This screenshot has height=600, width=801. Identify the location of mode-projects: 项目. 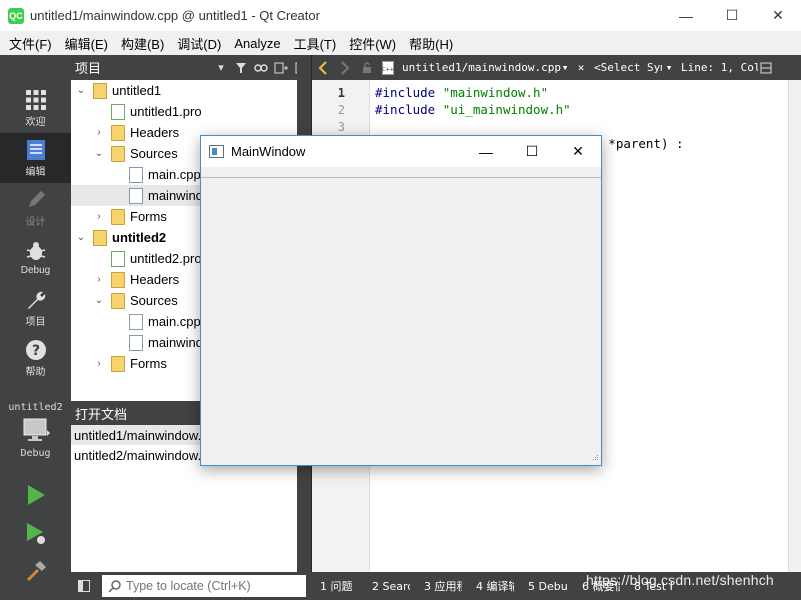
(35, 308).